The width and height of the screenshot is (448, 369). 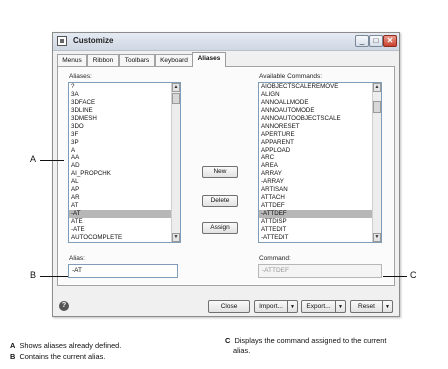 I want to click on list-item: ?, so click(x=124, y=87).